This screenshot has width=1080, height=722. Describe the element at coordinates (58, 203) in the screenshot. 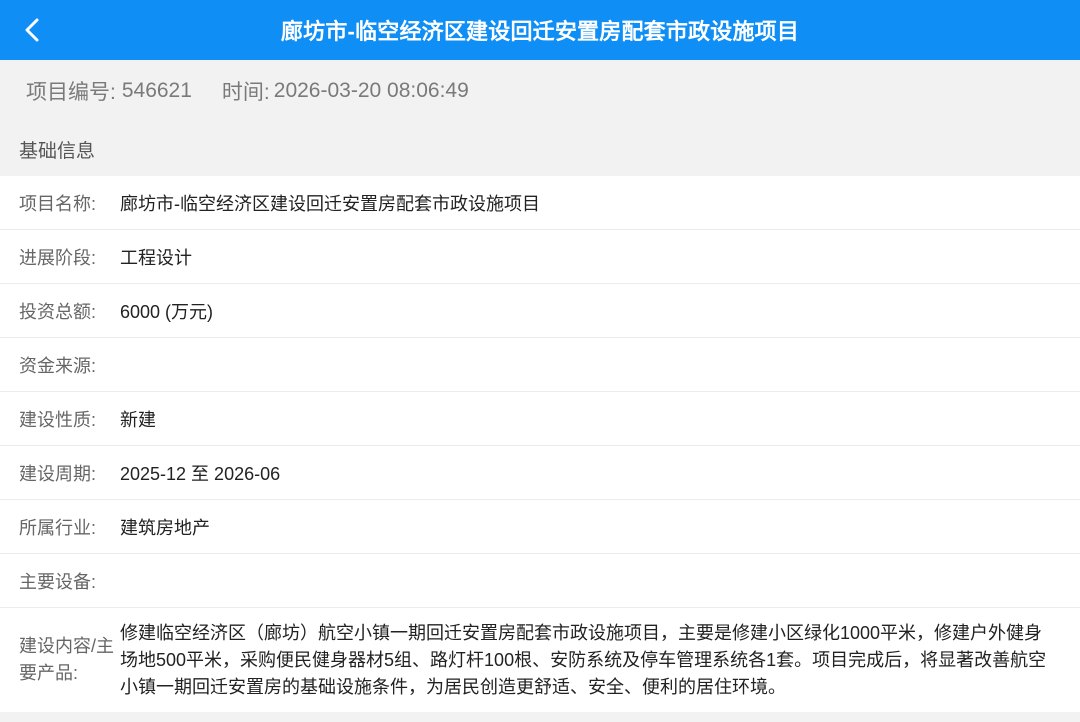

I see `field-label: 项目名称:` at that location.